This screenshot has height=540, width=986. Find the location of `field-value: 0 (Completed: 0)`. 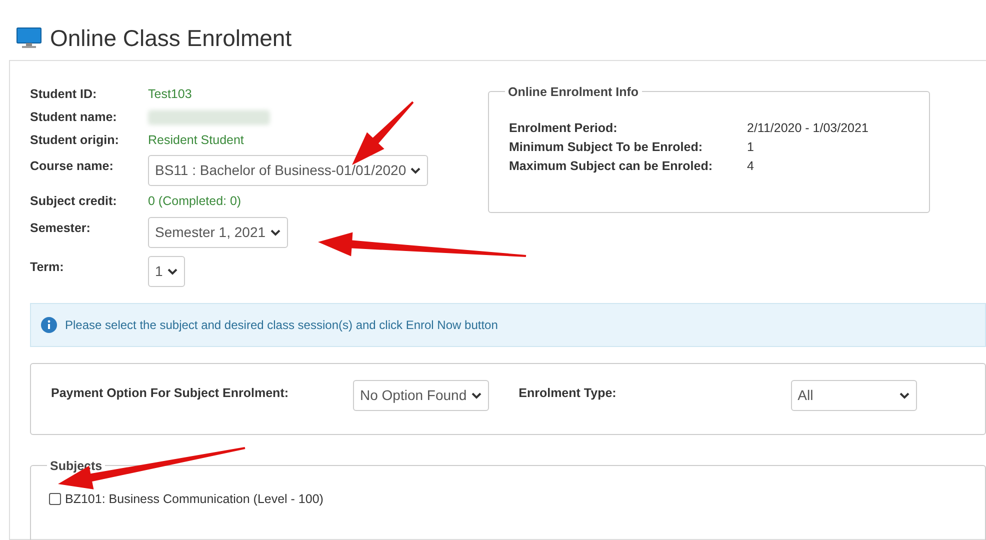

field-value: 0 (Completed: 0) is located at coordinates (195, 201).